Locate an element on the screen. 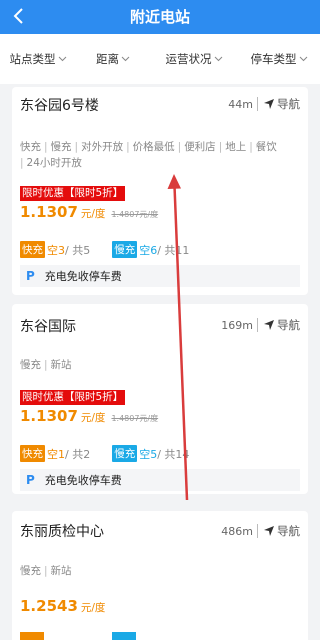  filter-label: 停车类型 is located at coordinates (273, 59).